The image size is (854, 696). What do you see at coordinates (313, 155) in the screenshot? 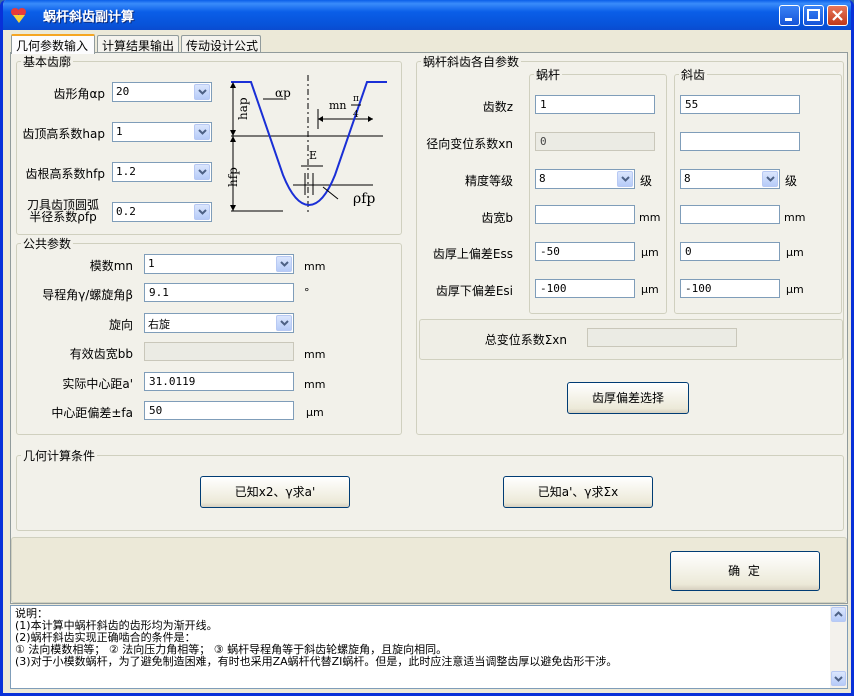
I see `diagram-e-label: E` at bounding box center [313, 155].